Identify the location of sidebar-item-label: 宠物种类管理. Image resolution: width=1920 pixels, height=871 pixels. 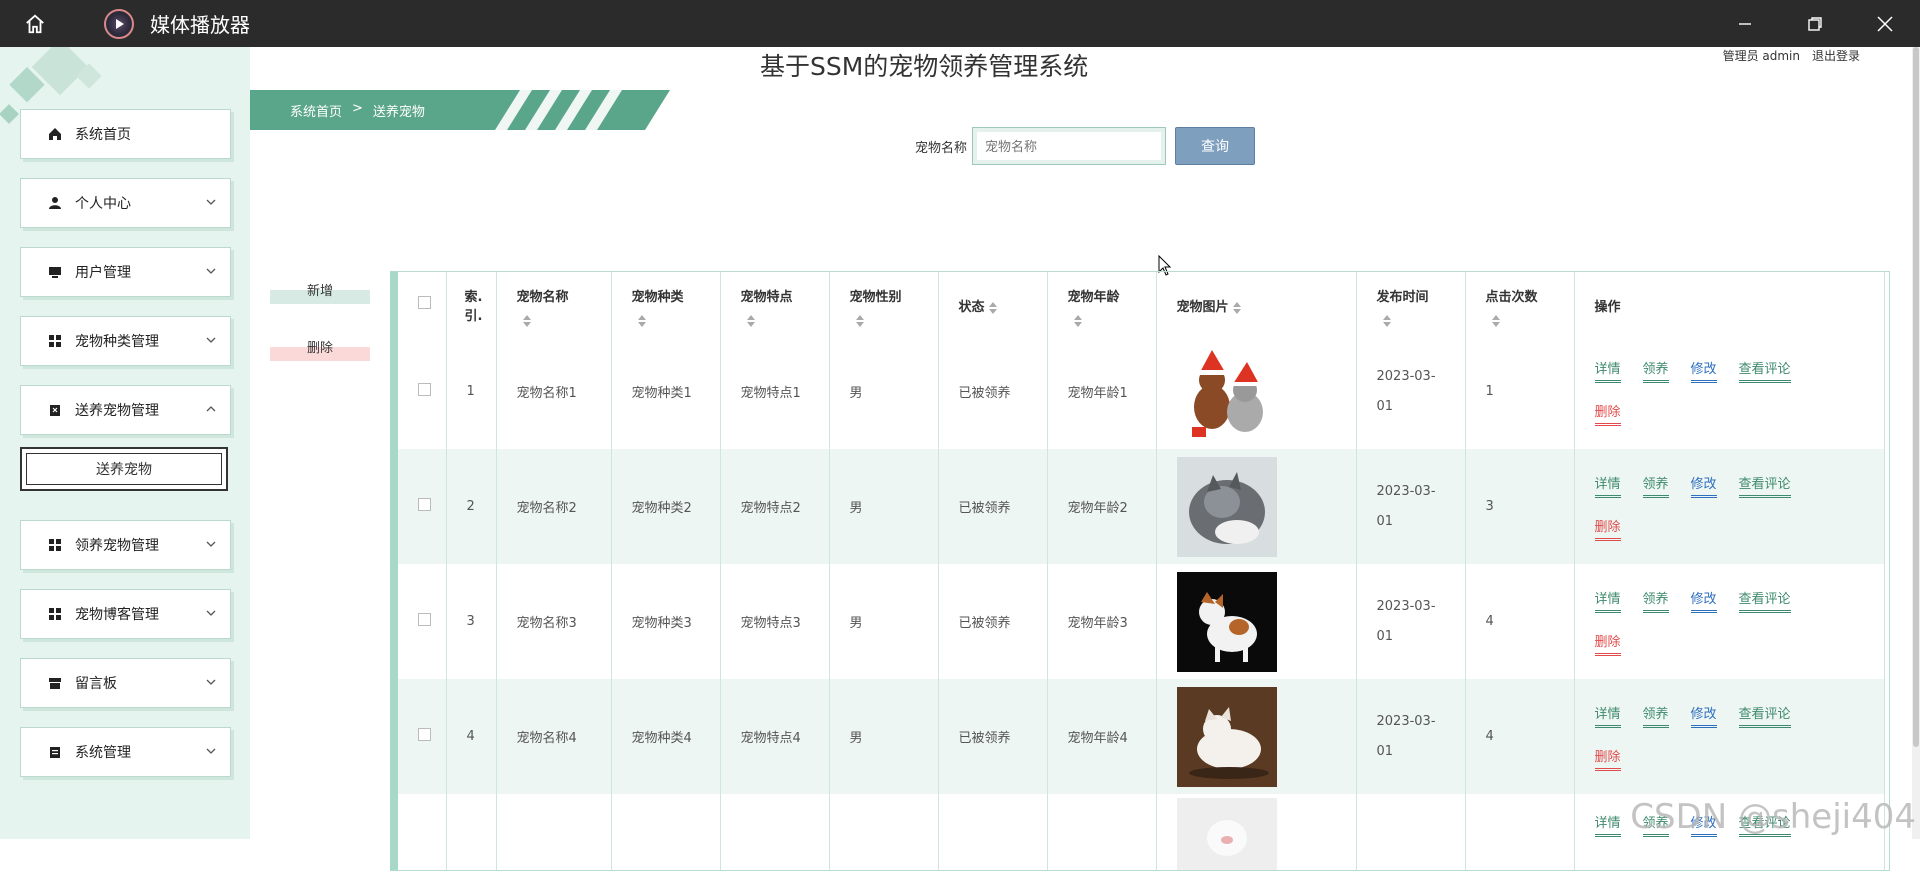
(117, 342).